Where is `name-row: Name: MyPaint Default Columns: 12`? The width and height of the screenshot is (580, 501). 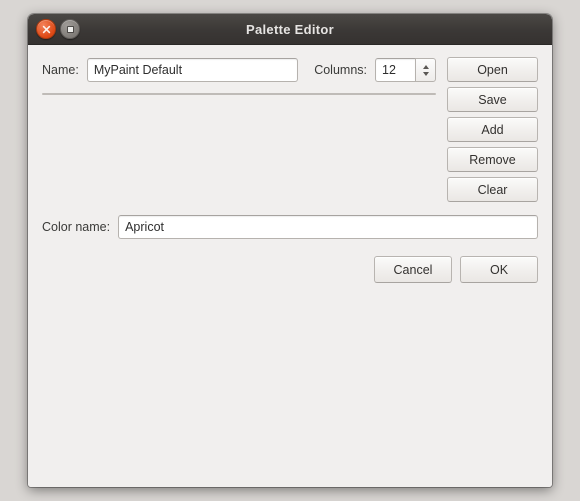
name-row: Name: MyPaint Default Columns: 12 is located at coordinates (239, 70).